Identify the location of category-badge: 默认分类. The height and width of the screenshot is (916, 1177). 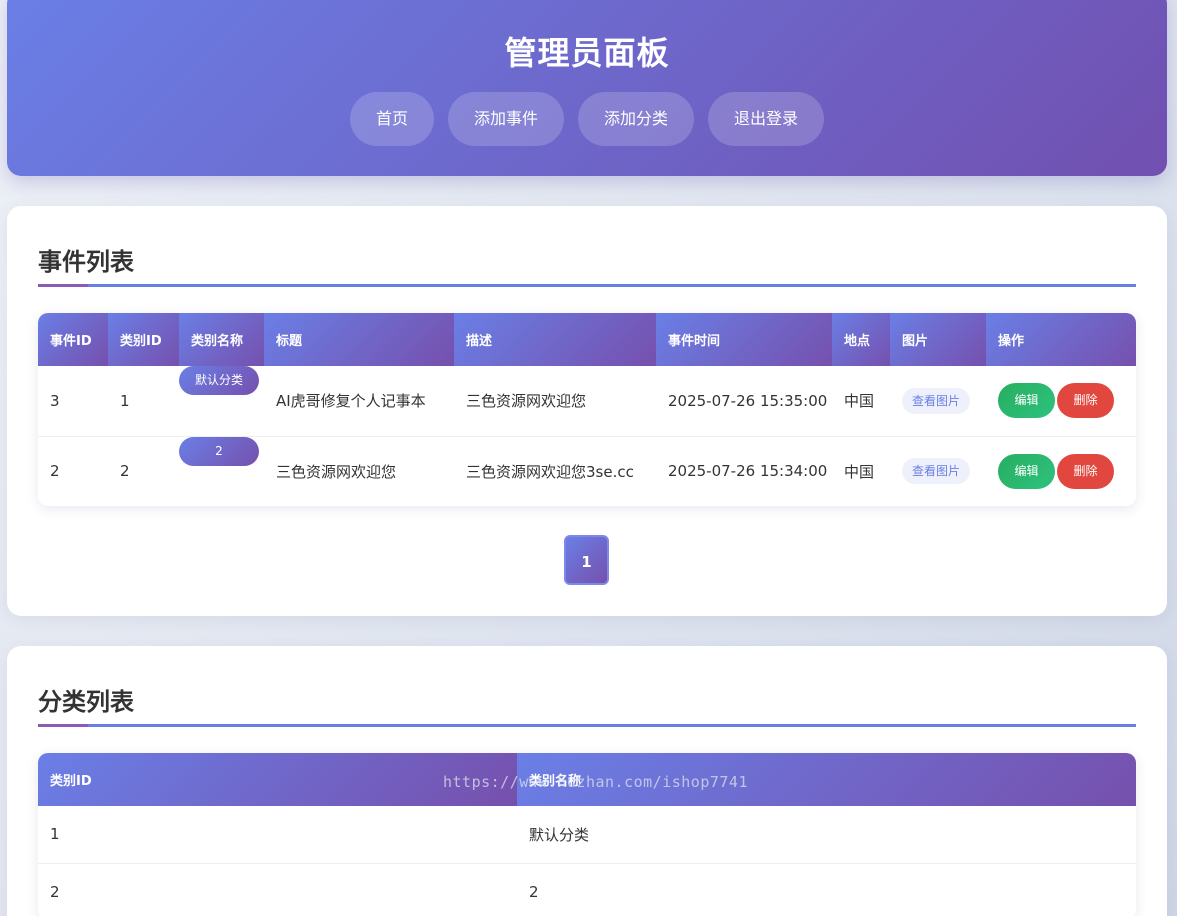
(219, 380).